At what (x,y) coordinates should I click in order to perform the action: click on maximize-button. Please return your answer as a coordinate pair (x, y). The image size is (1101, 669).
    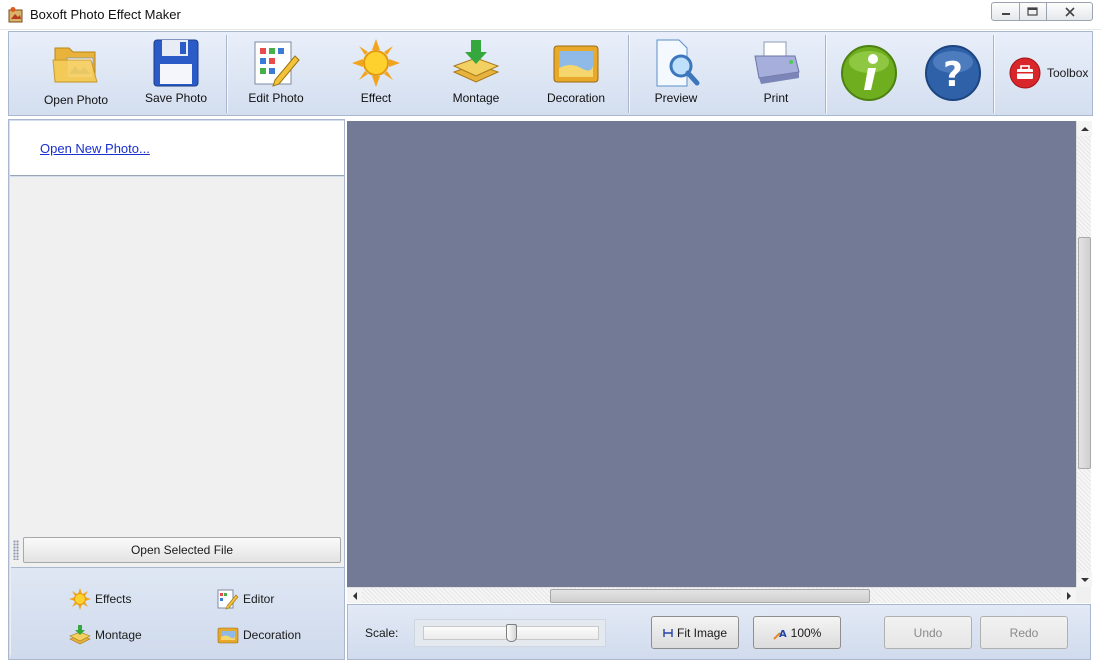
    Looking at the image, I should click on (1033, 11).